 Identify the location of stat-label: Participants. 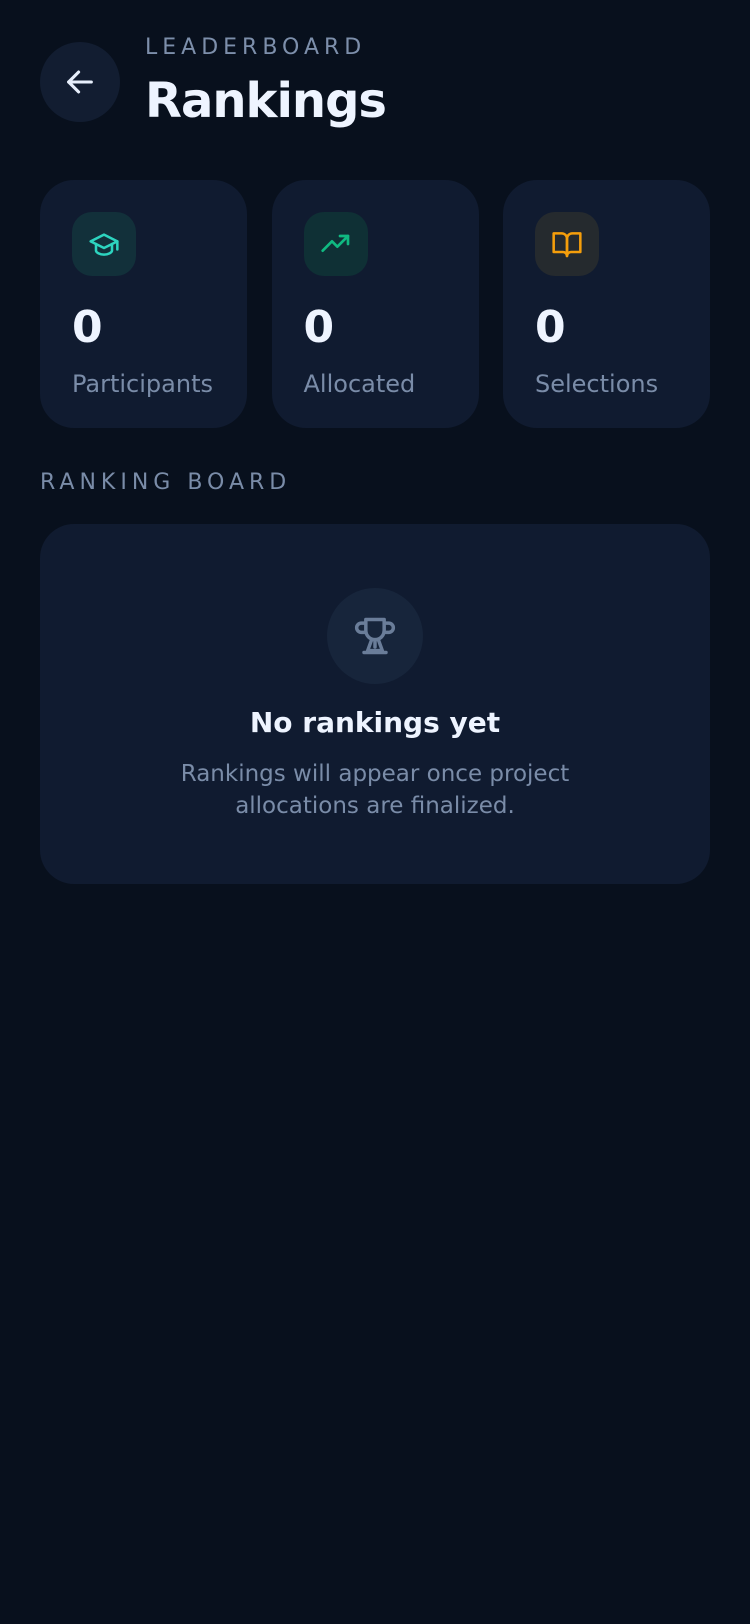
(142, 384).